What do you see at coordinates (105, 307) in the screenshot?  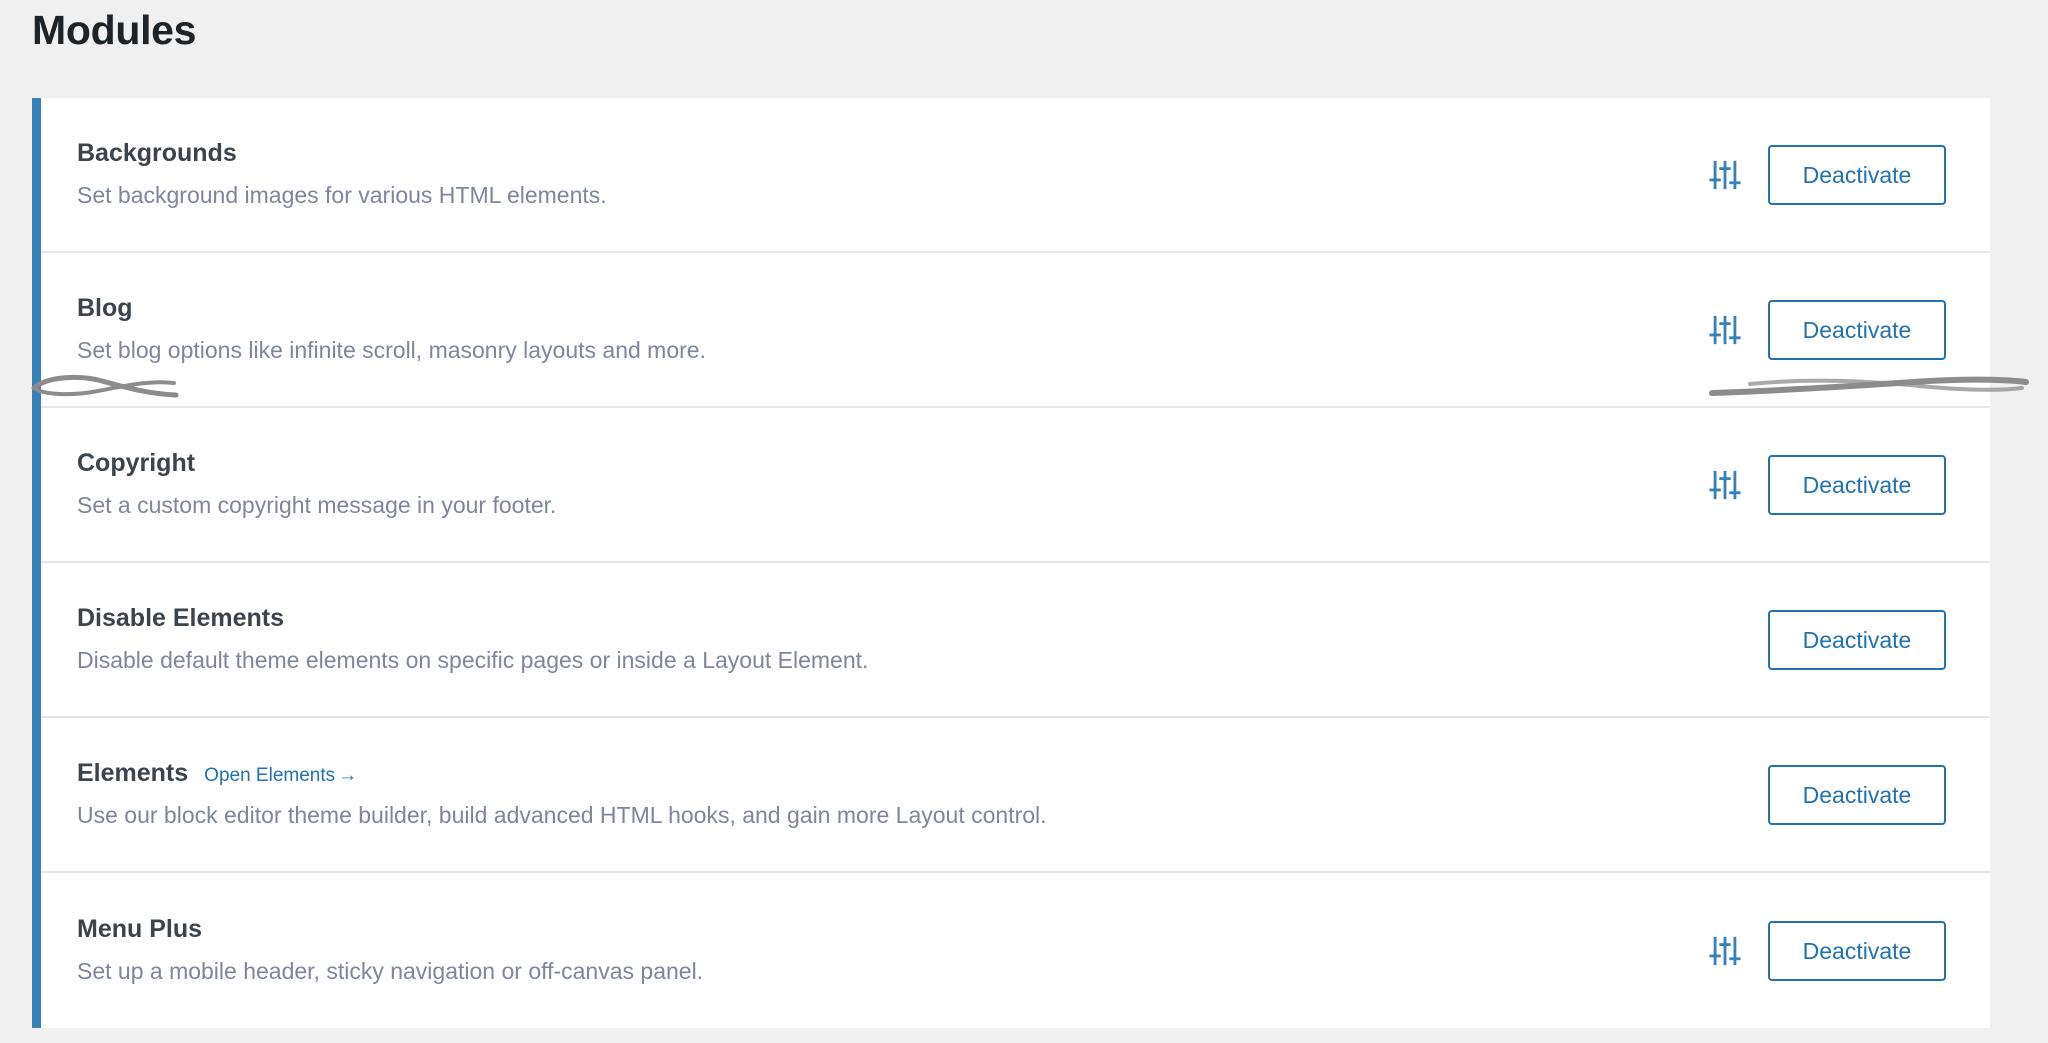 I see `module-name: Blog` at bounding box center [105, 307].